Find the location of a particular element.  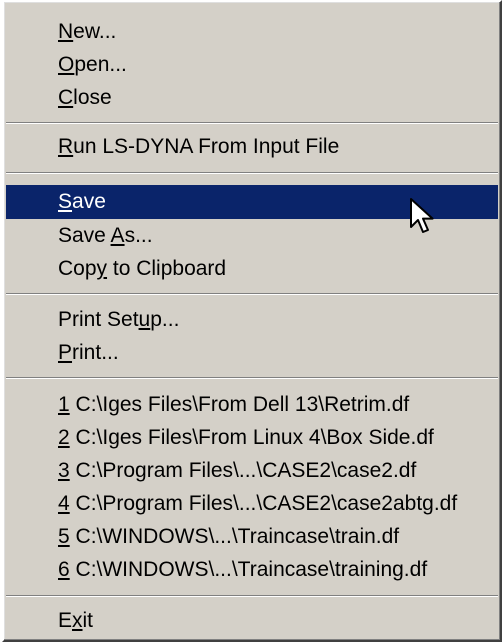

menu-item-close: Close is located at coordinates (252, 98).